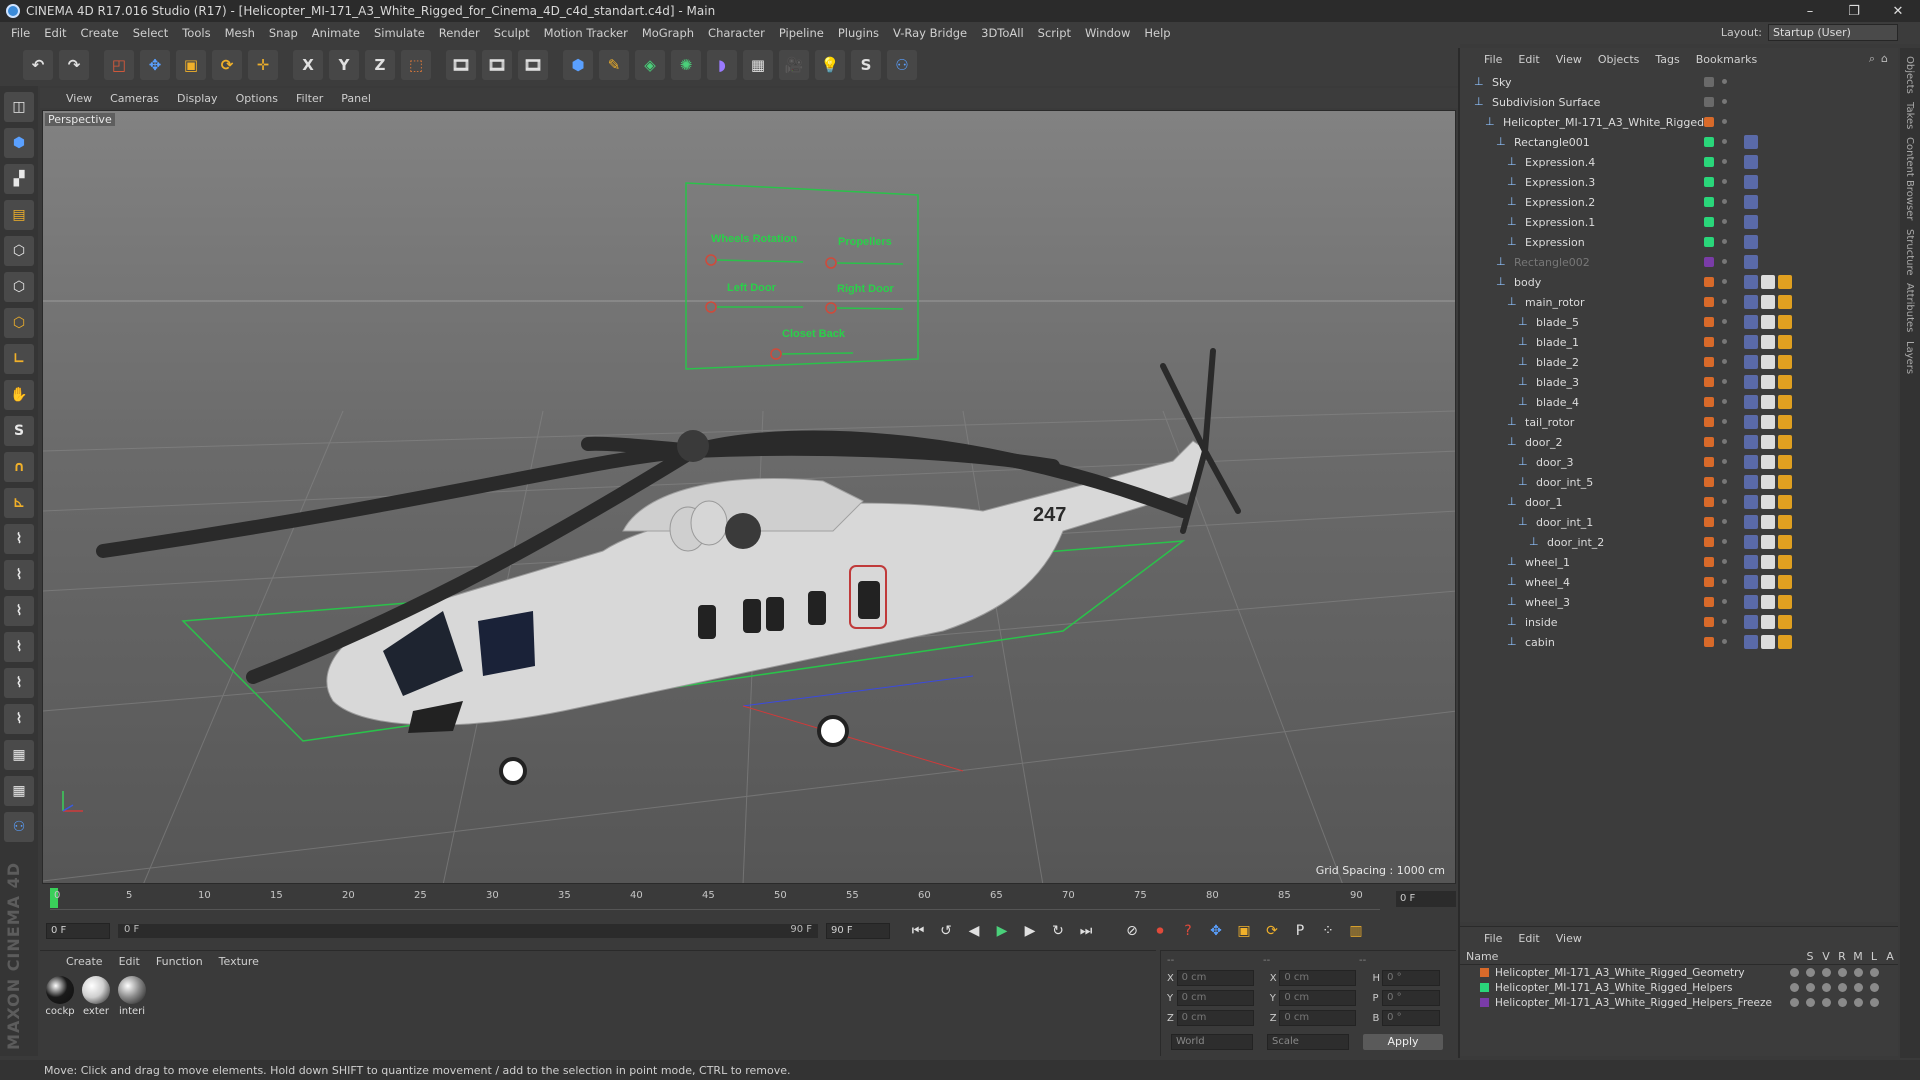 The height and width of the screenshot is (1080, 1920). I want to click on apply-button: Apply, so click(1403, 1042).